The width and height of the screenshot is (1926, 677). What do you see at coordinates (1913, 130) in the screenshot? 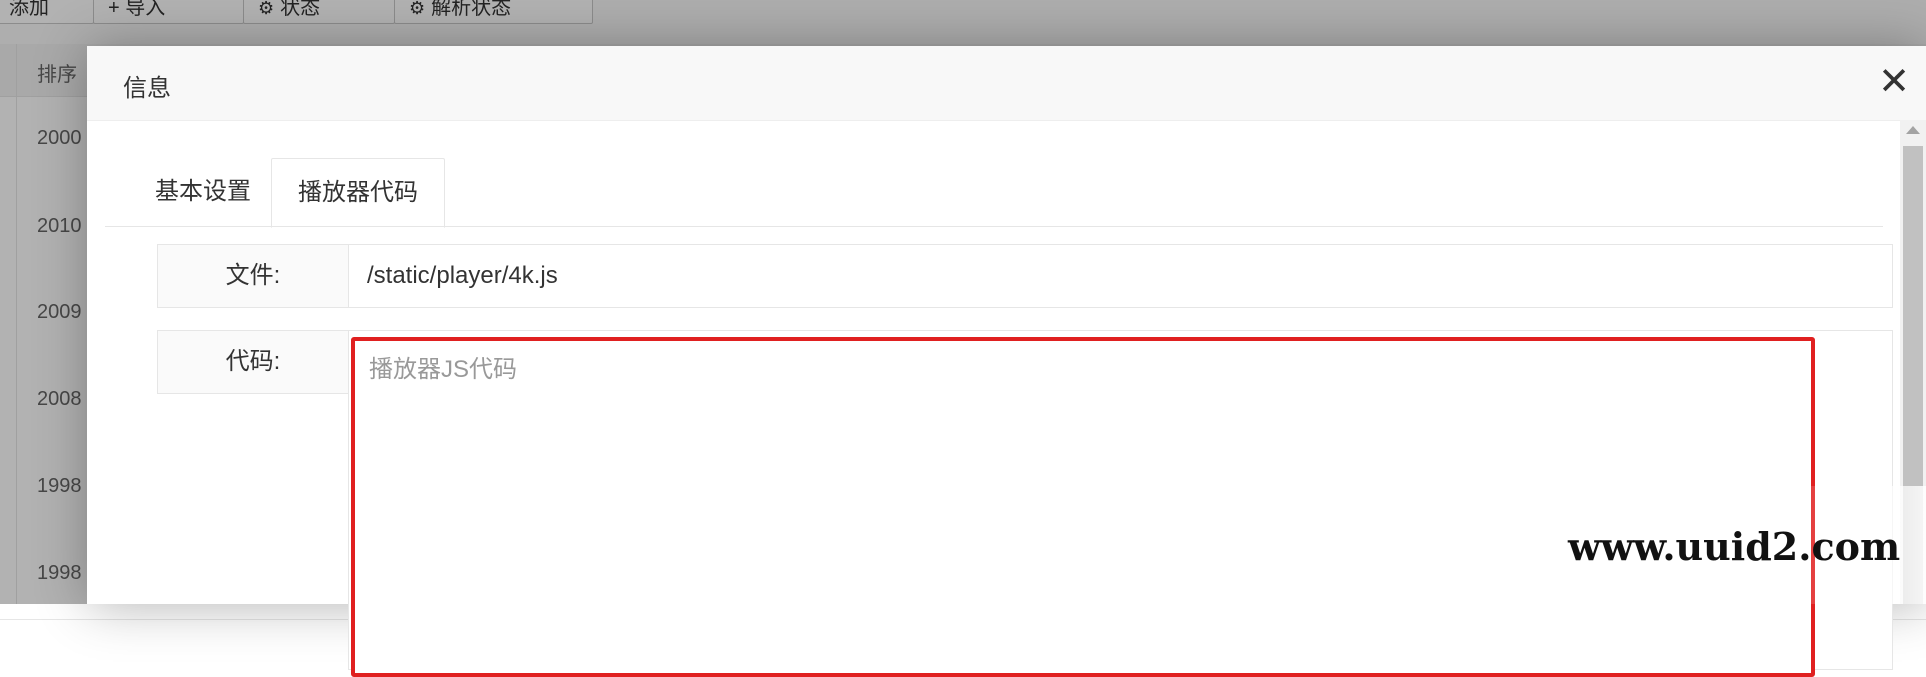
I see `scroll-up-icon` at bounding box center [1913, 130].